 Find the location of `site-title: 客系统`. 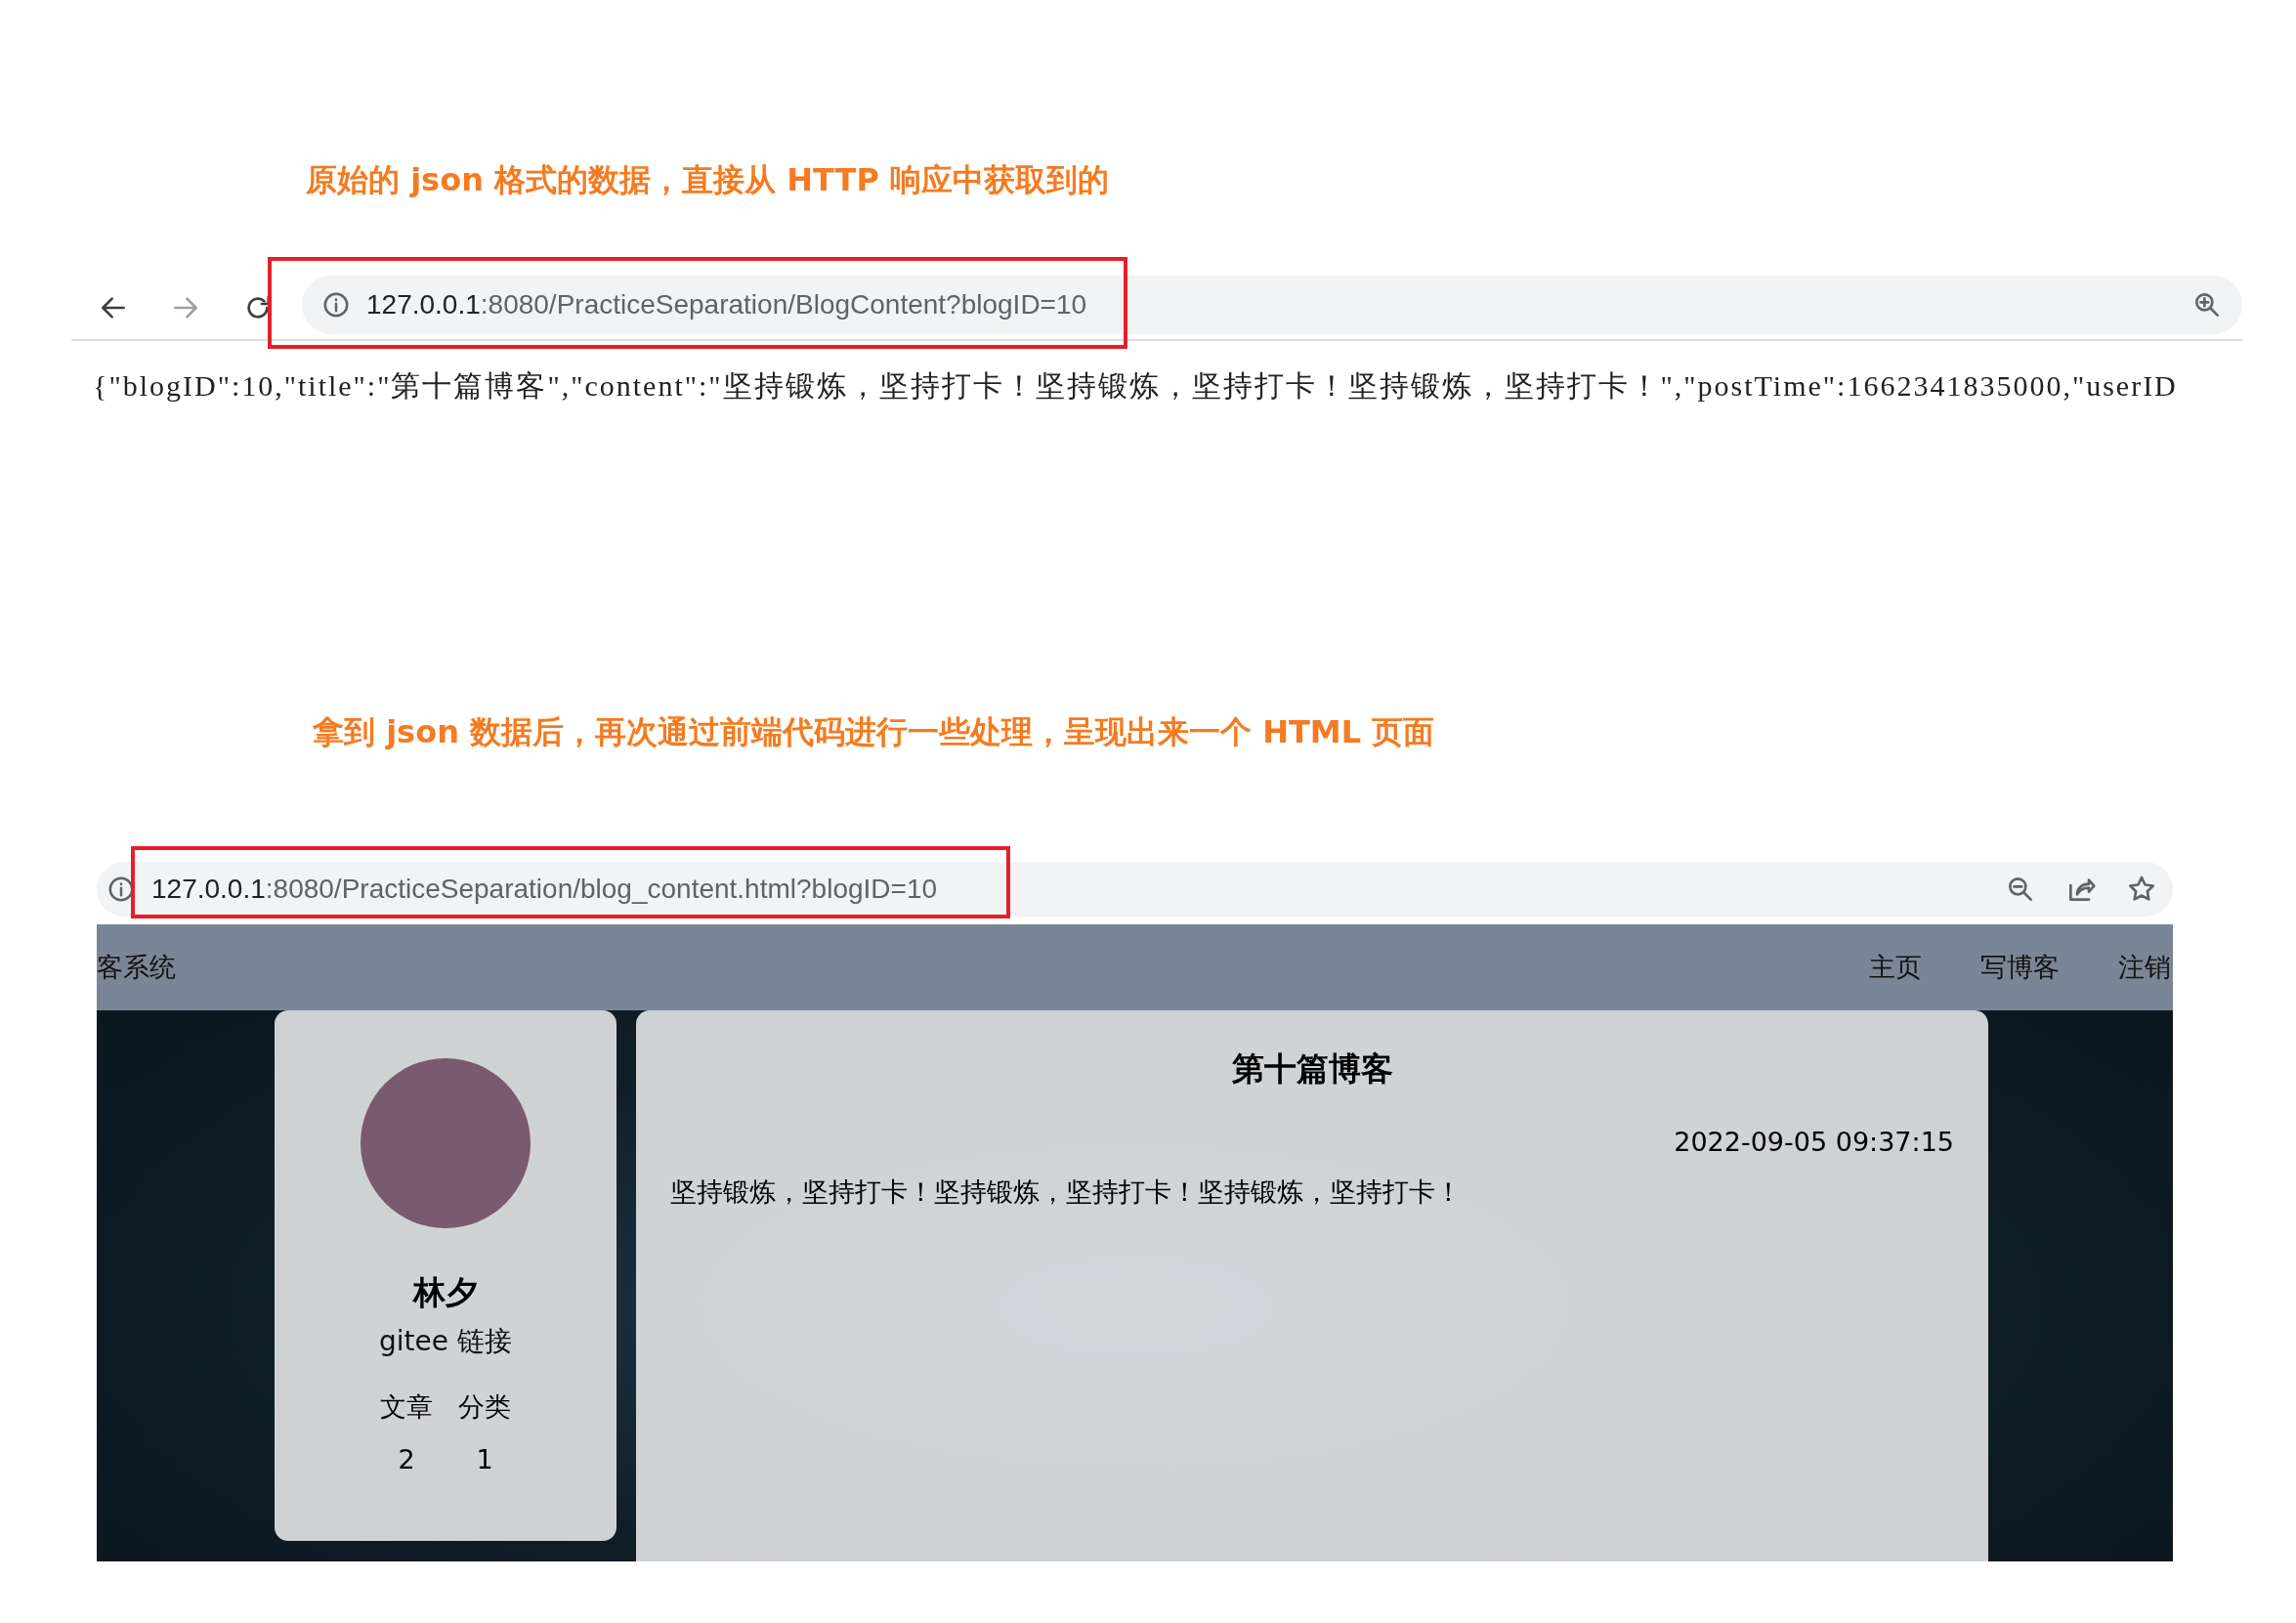

site-title: 客系统 is located at coordinates (136, 967).